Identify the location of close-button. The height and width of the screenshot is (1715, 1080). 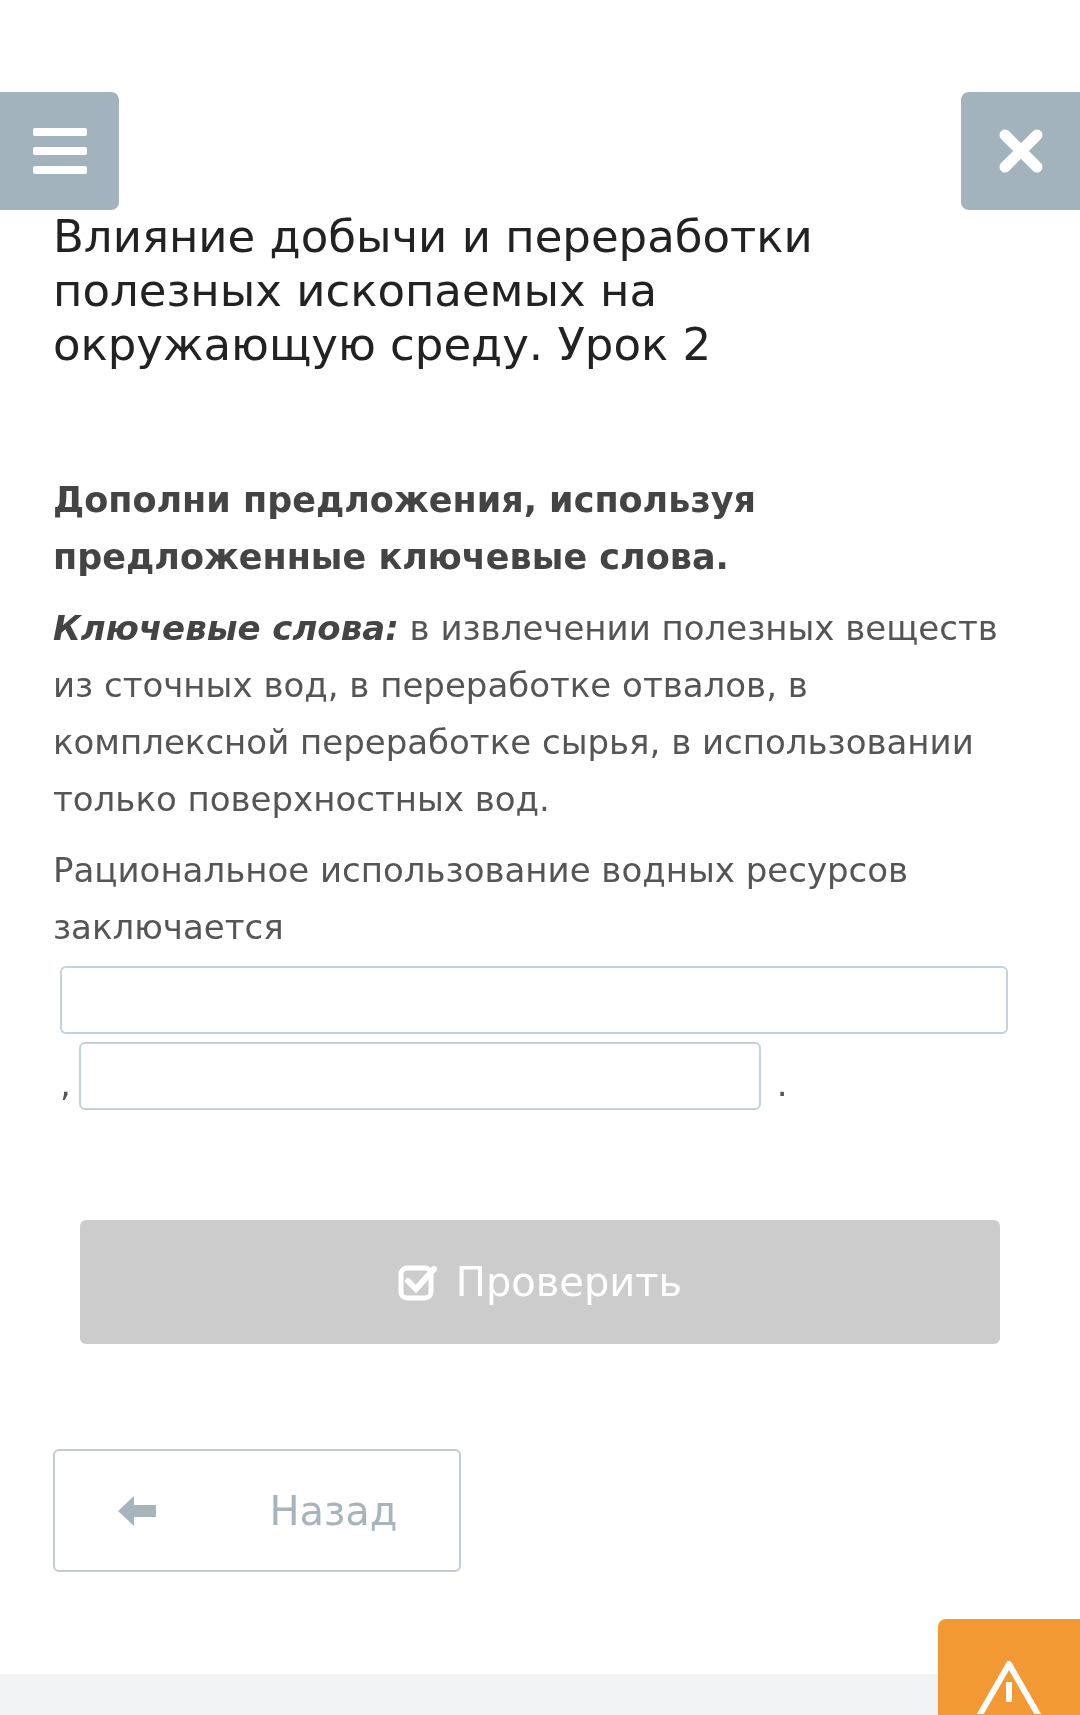
(1020, 151).